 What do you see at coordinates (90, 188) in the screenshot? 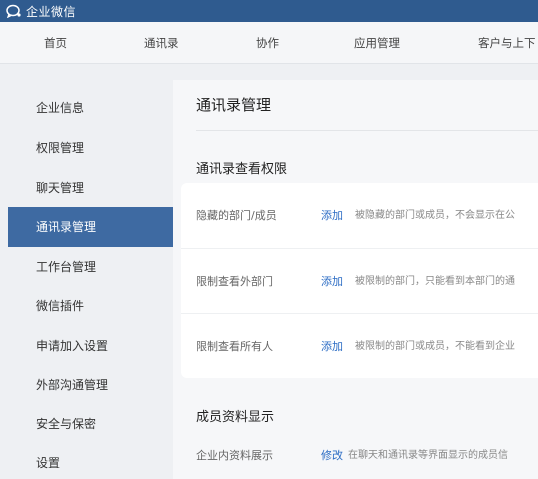
I see `sidebar-item-chat-management: 聊天管理` at bounding box center [90, 188].